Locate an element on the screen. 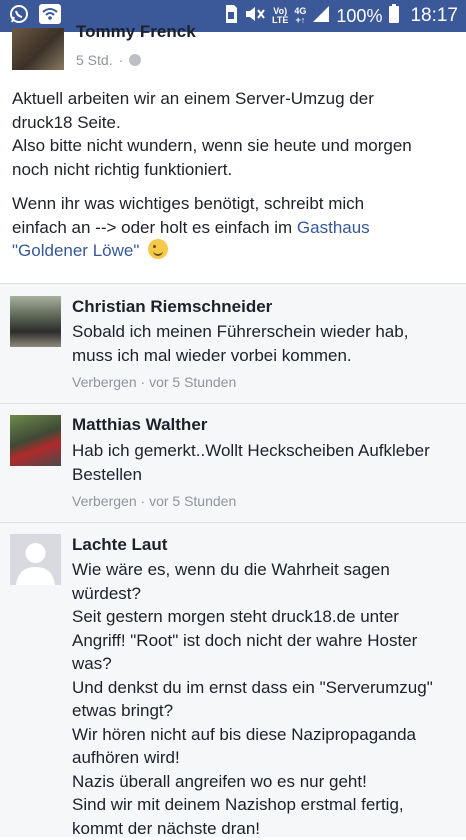 Image resolution: width=466 pixels, height=840 pixels. comment-line: Nazis überall angreifen wo es nur geht! is located at coordinates (219, 781).